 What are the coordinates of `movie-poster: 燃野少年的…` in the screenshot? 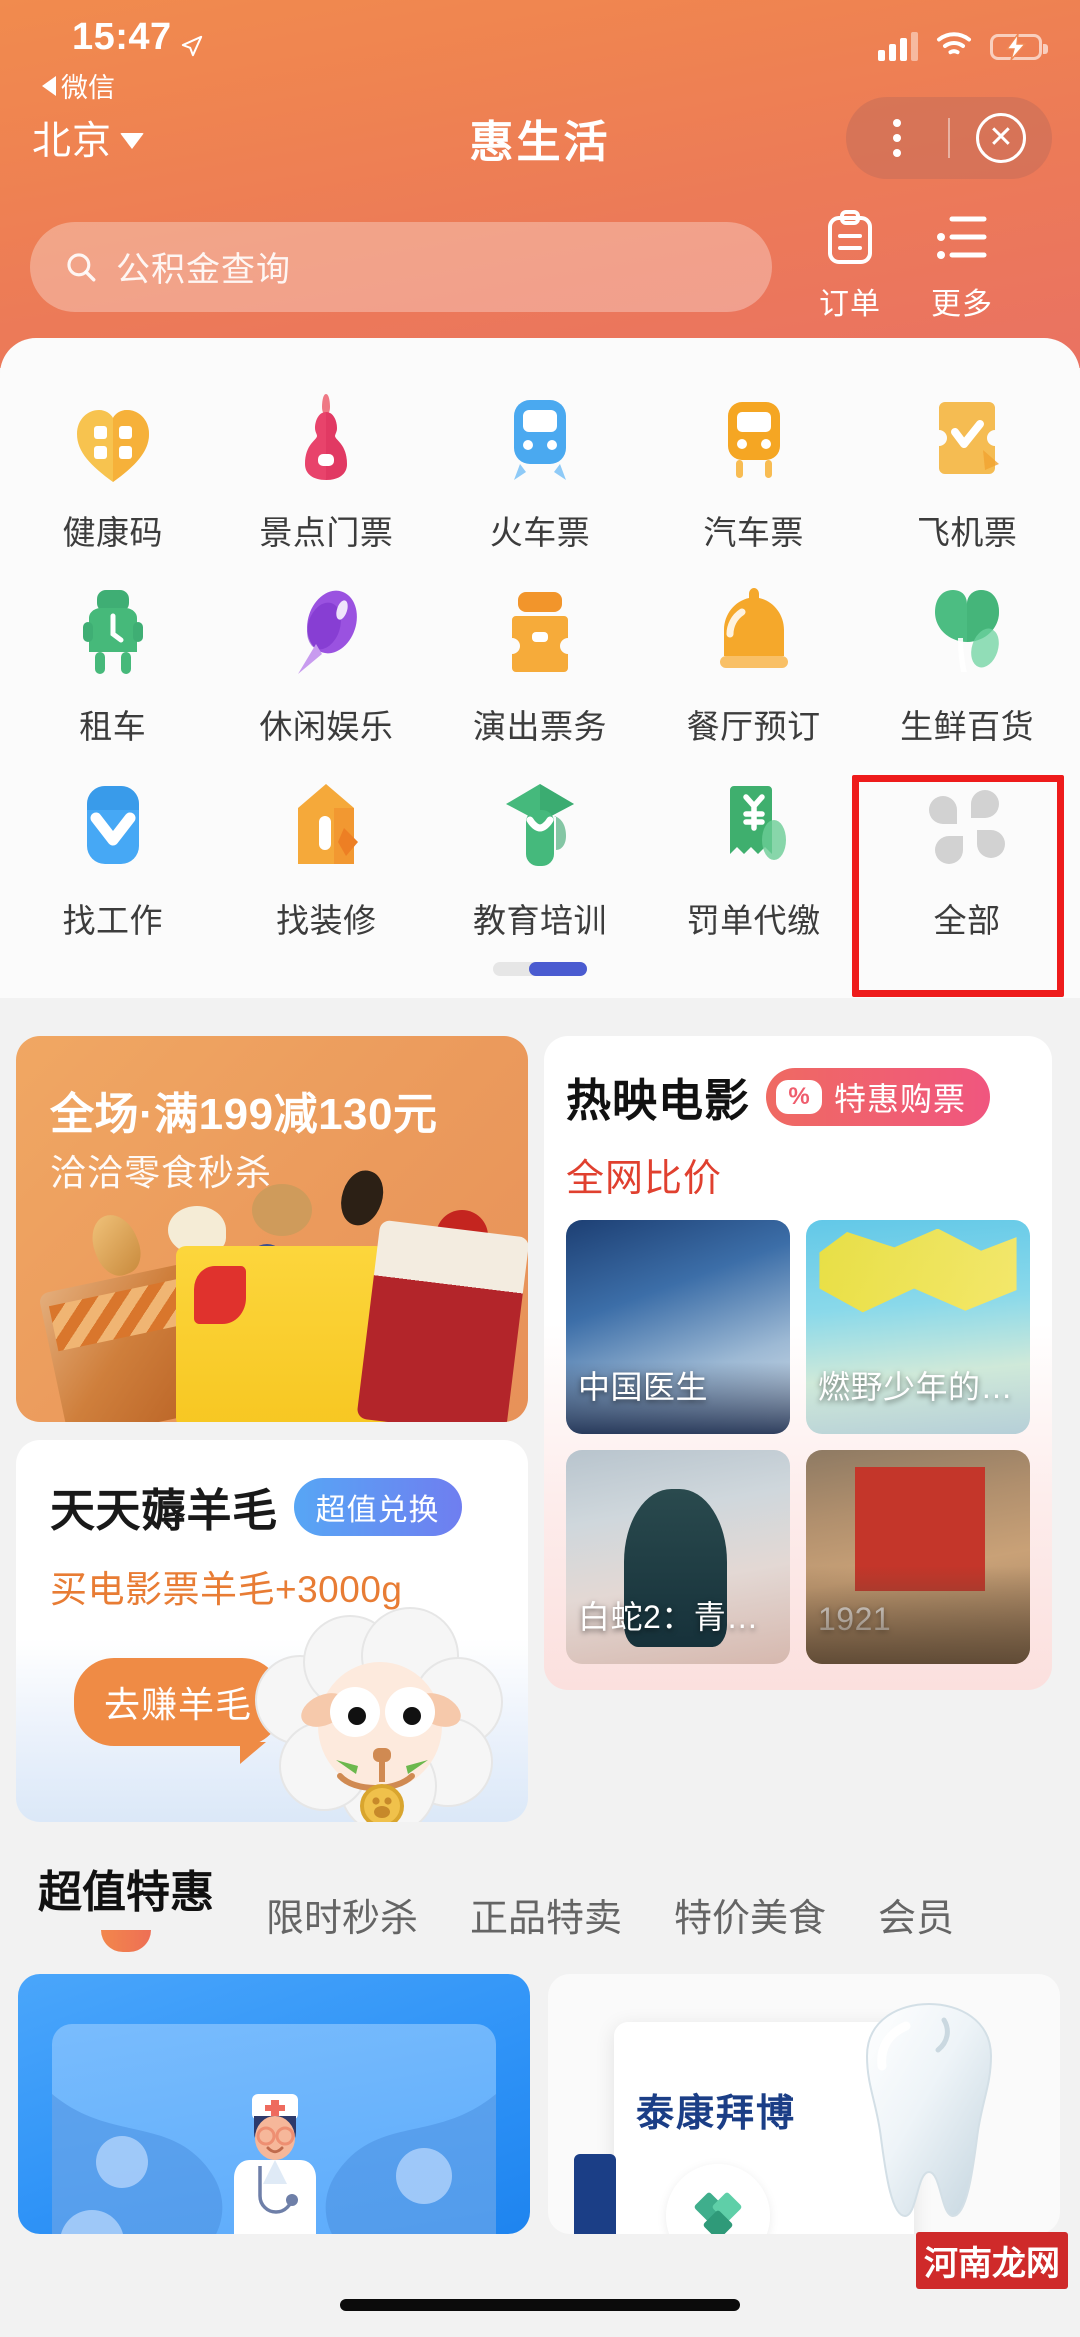 It's located at (918, 1327).